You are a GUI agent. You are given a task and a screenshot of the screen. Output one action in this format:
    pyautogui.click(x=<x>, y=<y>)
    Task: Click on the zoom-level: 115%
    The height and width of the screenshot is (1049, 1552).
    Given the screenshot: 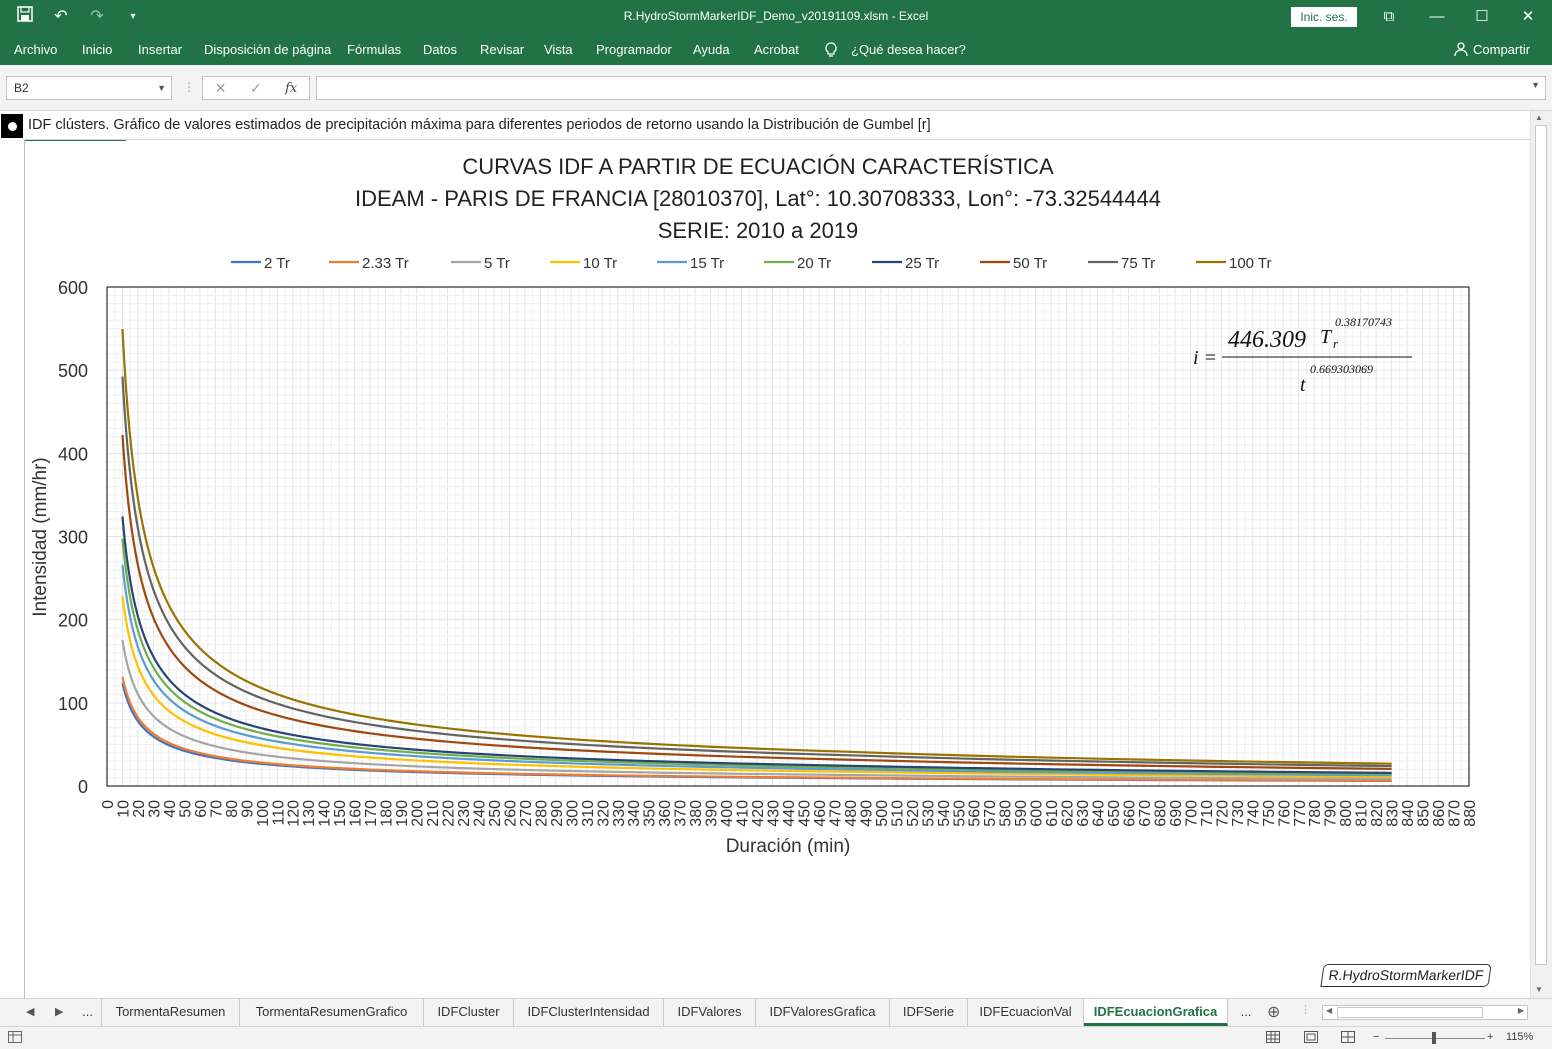 What is the action you would take?
    pyautogui.click(x=1519, y=1037)
    